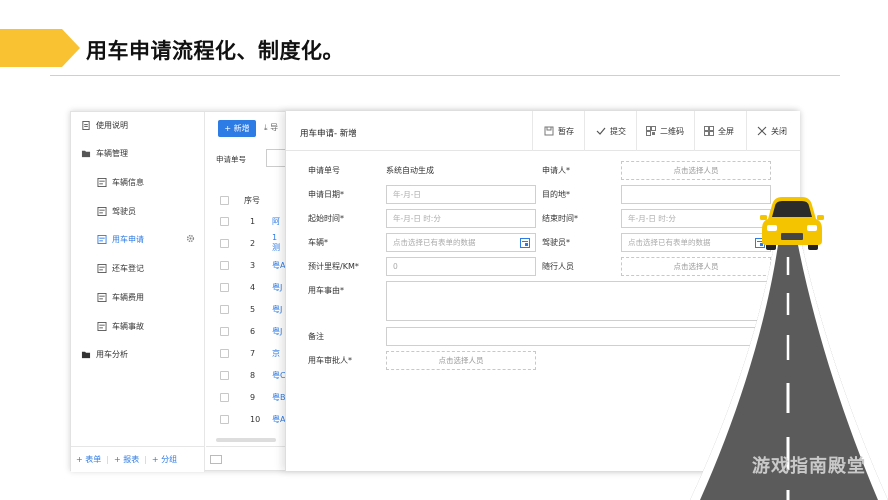  I want to click on row-link: 京, so click(276, 353).